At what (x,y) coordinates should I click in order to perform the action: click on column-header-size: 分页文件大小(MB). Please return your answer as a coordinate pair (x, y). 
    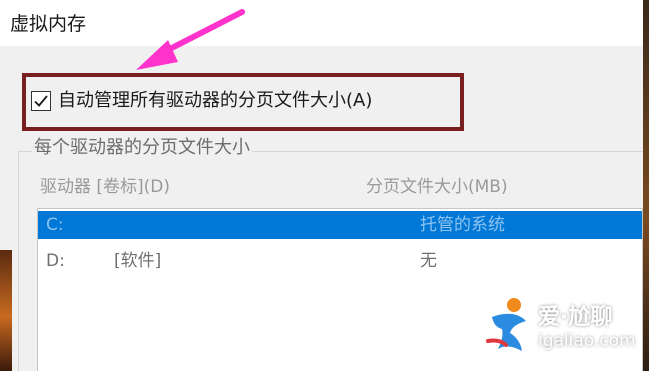
    Looking at the image, I should click on (437, 187).